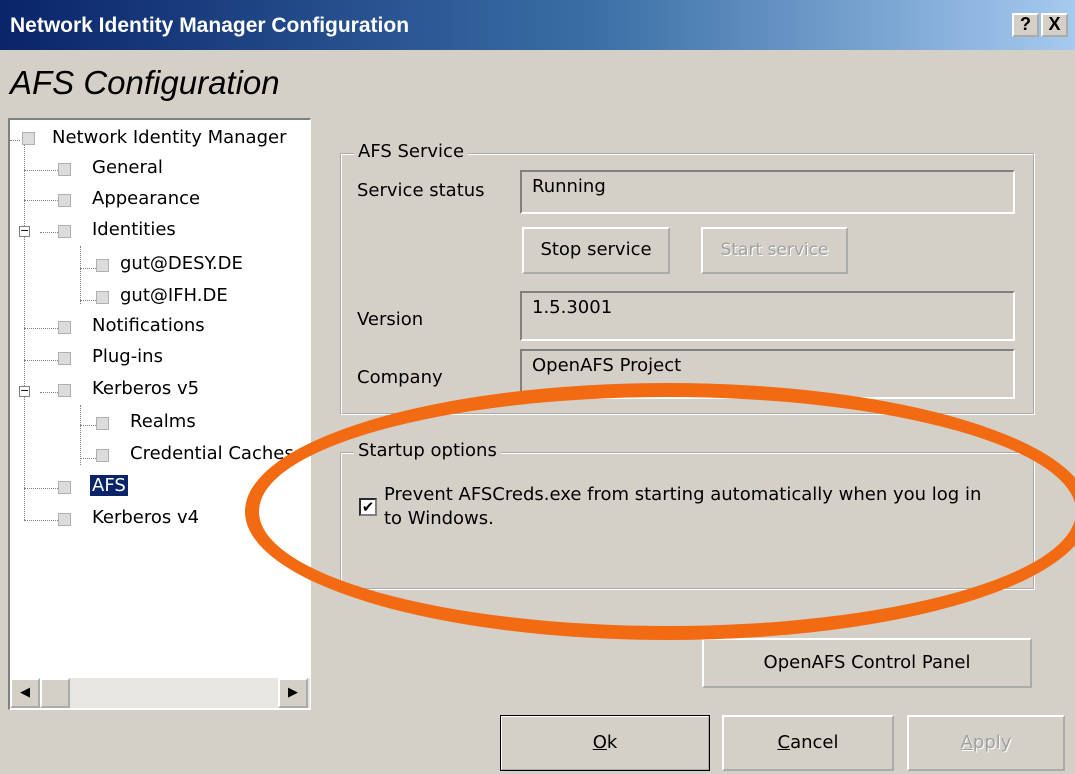  Describe the element at coordinates (146, 198) in the screenshot. I see `tree-item-label: Appearance` at that location.